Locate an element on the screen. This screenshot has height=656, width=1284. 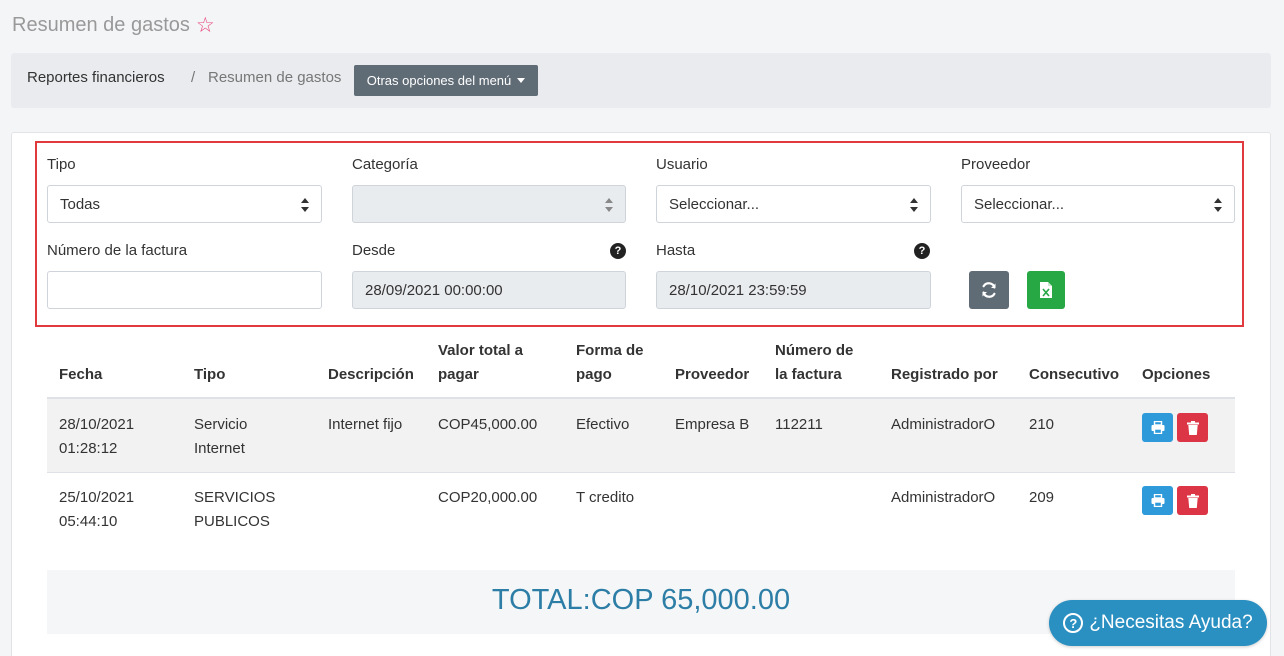
row-divider is located at coordinates (641, 472).